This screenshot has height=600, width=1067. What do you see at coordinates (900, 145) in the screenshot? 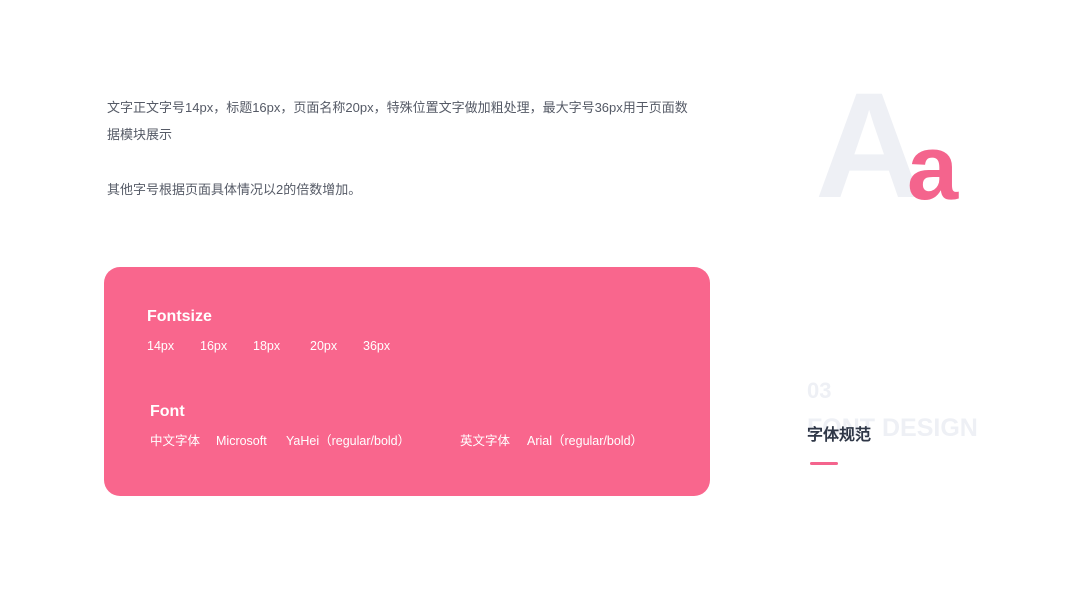
I see `aa-typography-graphic: A a` at bounding box center [900, 145].